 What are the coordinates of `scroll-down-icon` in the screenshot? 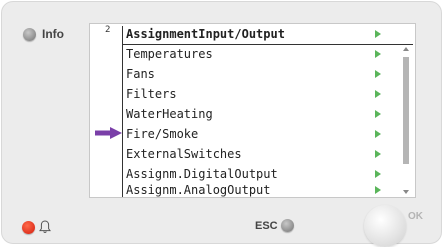 It's located at (406, 192).